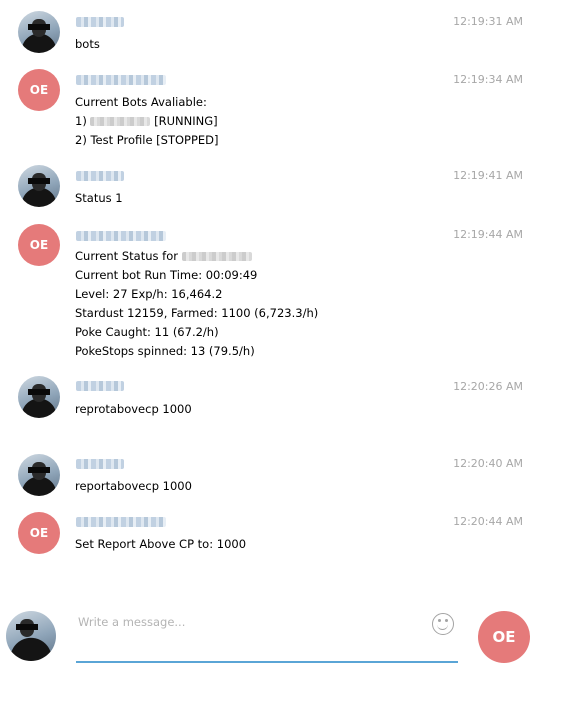 The width and height of the screenshot is (565, 709). What do you see at coordinates (488, 234) in the screenshot?
I see `message-time: 12:19:44 AM` at bounding box center [488, 234].